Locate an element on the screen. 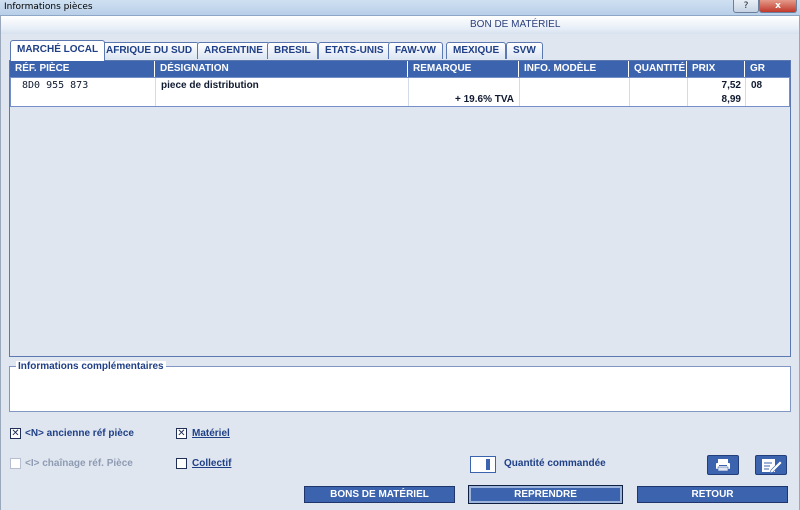 The width and height of the screenshot is (800, 510). window-title: Informations pièces is located at coordinates (48, 7).